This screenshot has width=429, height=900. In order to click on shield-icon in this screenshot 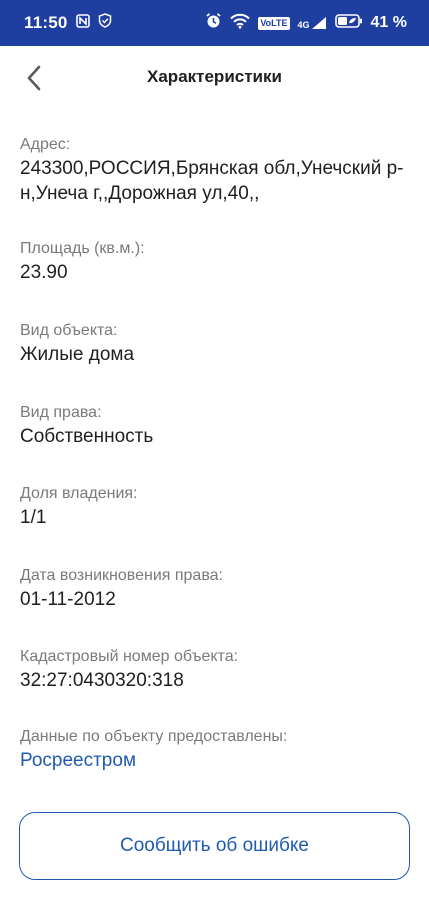, I will do `click(105, 23)`.